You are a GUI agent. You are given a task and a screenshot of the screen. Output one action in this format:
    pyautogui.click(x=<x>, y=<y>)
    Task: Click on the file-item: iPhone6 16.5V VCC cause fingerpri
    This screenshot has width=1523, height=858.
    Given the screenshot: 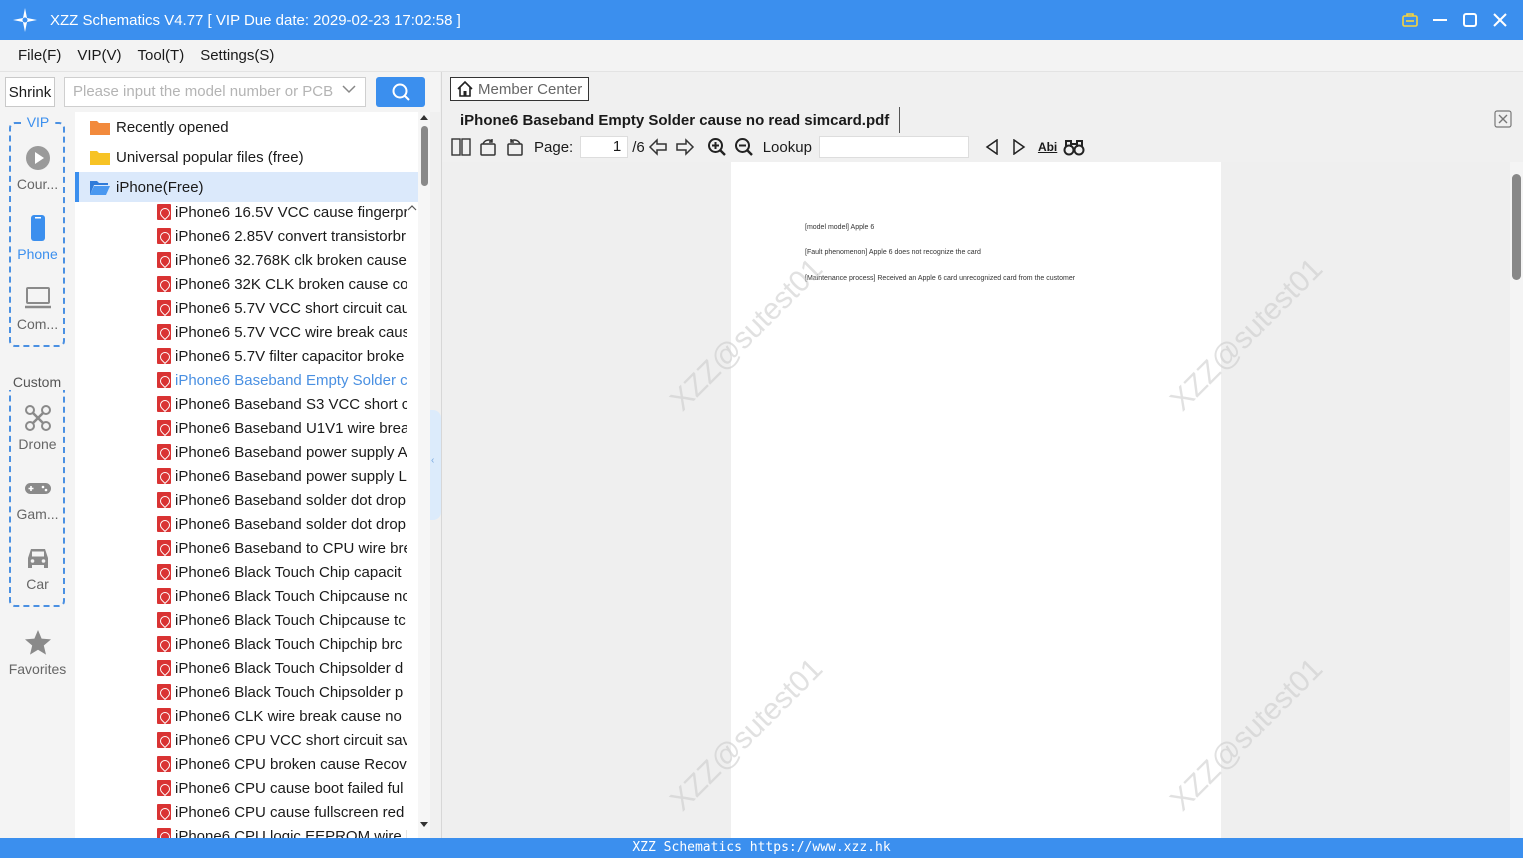 What is the action you would take?
    pyautogui.click(x=282, y=212)
    